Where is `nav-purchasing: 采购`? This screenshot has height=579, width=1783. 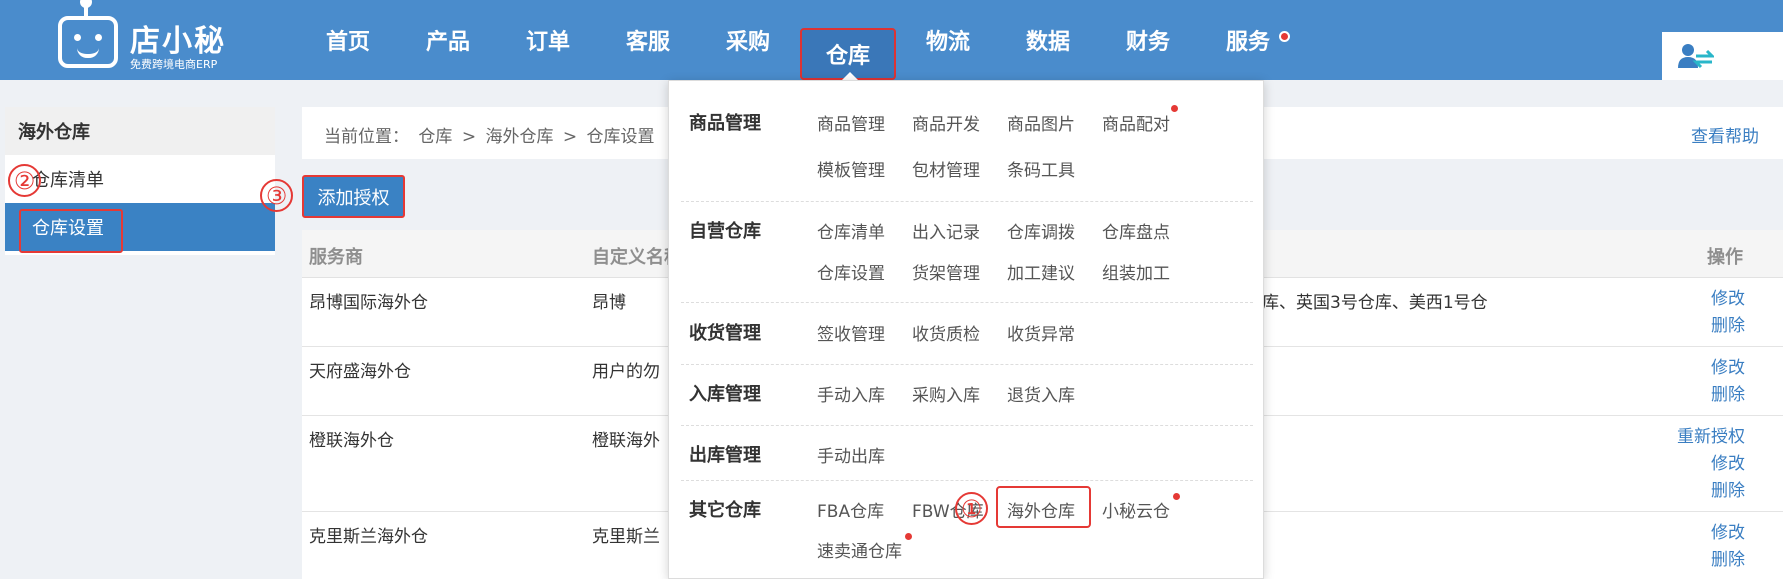
nav-purchasing: 采购 is located at coordinates (748, 40).